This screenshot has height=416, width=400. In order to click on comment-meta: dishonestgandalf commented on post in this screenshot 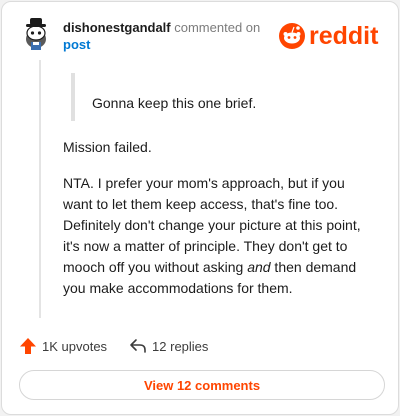, I will do `click(168, 36)`.